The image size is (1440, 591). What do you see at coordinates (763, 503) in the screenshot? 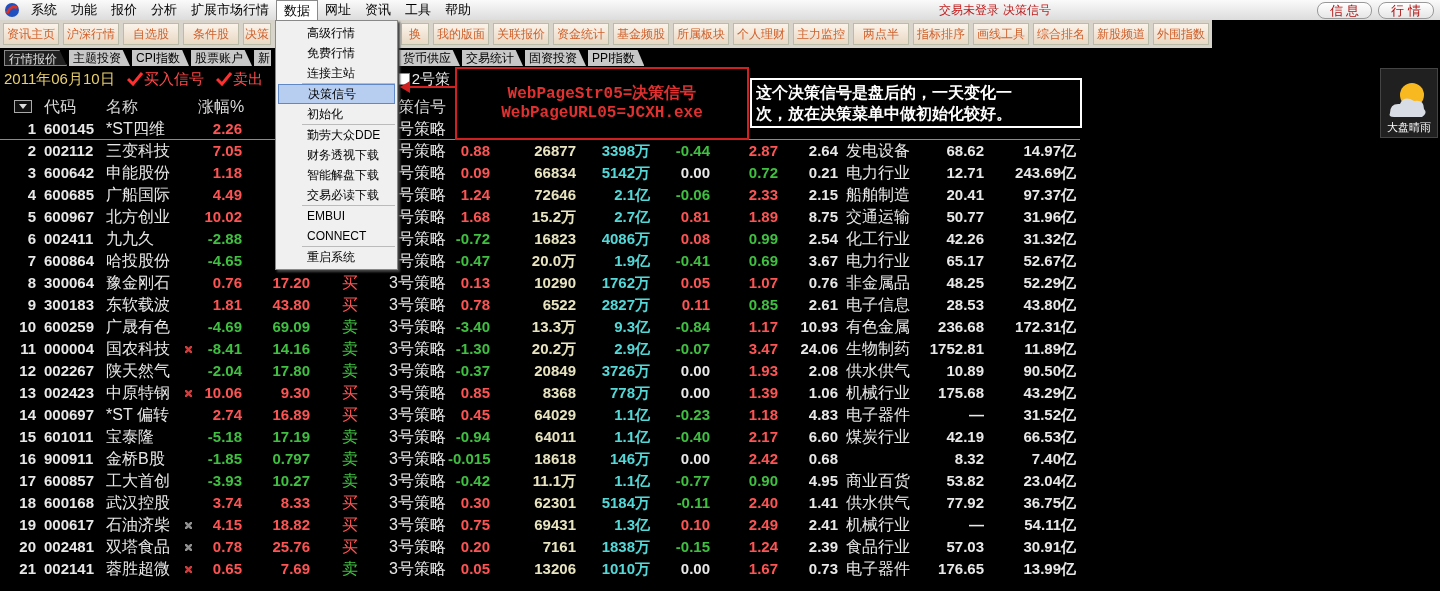
I see `ratio-value: 2.40` at bounding box center [763, 503].